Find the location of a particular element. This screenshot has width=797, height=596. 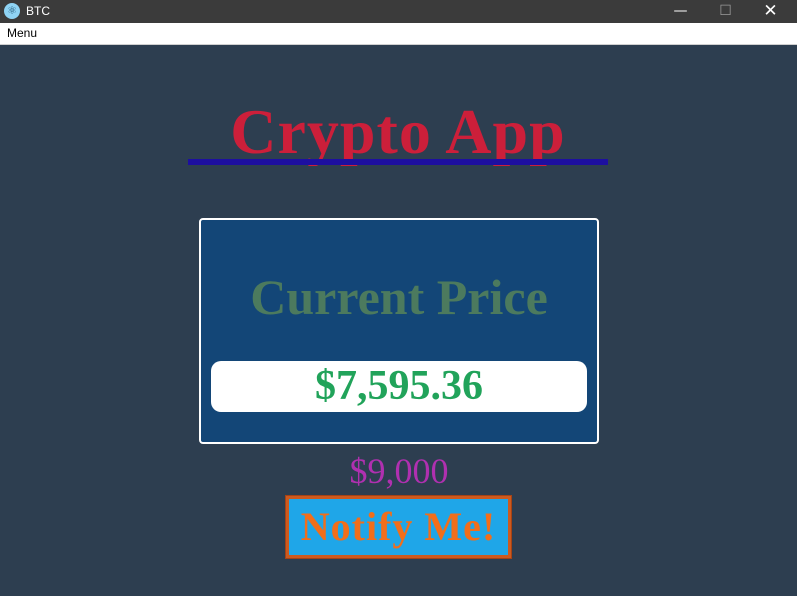

price-display-box: $7,595.36 is located at coordinates (399, 386).